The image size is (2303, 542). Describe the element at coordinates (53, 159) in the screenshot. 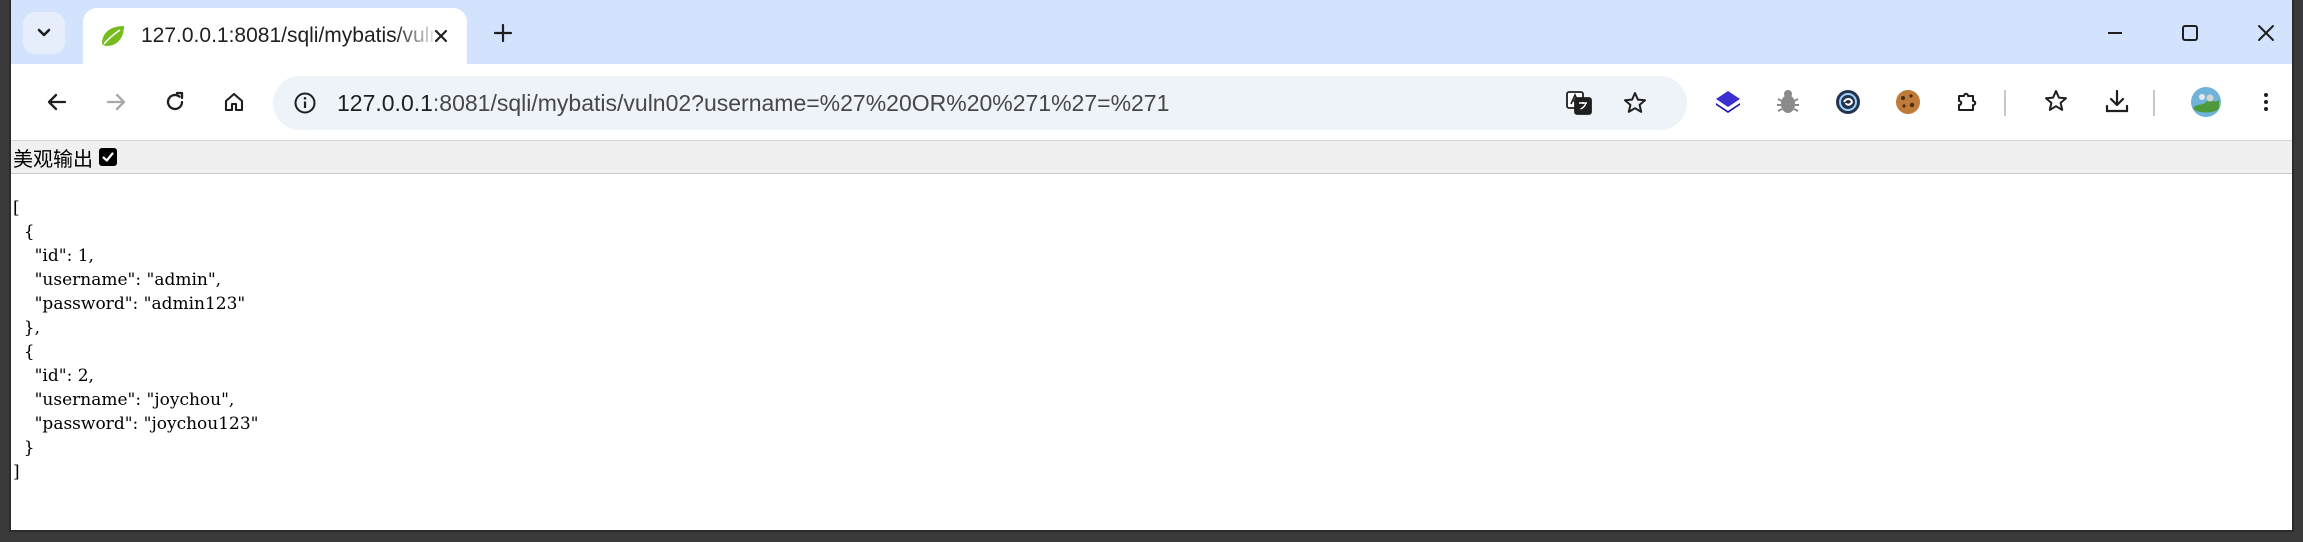

I see `pretty-print-label: 美观输出` at that location.